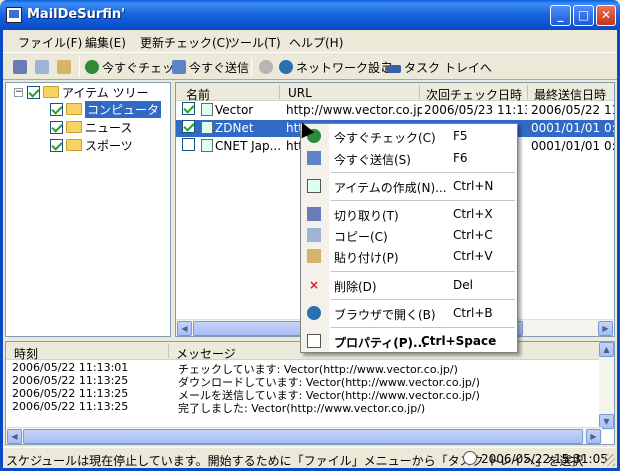 This screenshot has width=620, height=471. I want to click on menu-tools: ツール(T), so click(254, 42).